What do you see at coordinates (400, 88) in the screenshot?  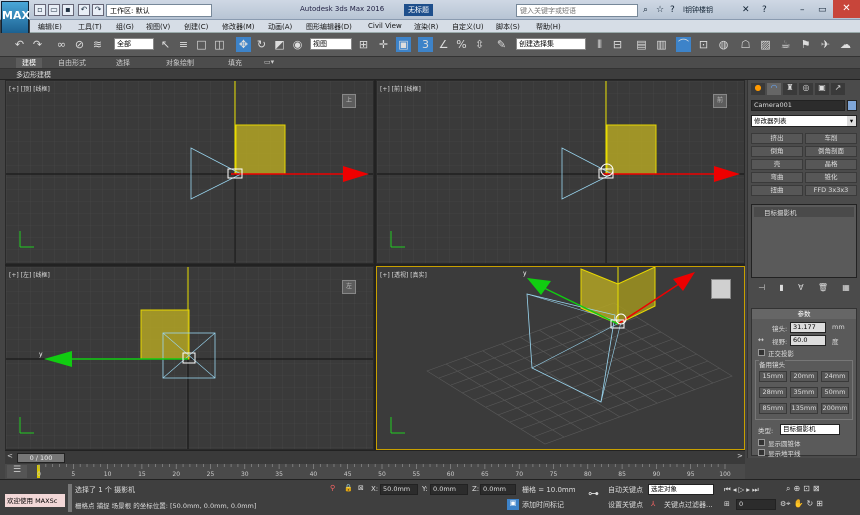 I see `viewport-label-front: [+] [前] [线框]` at bounding box center [400, 88].